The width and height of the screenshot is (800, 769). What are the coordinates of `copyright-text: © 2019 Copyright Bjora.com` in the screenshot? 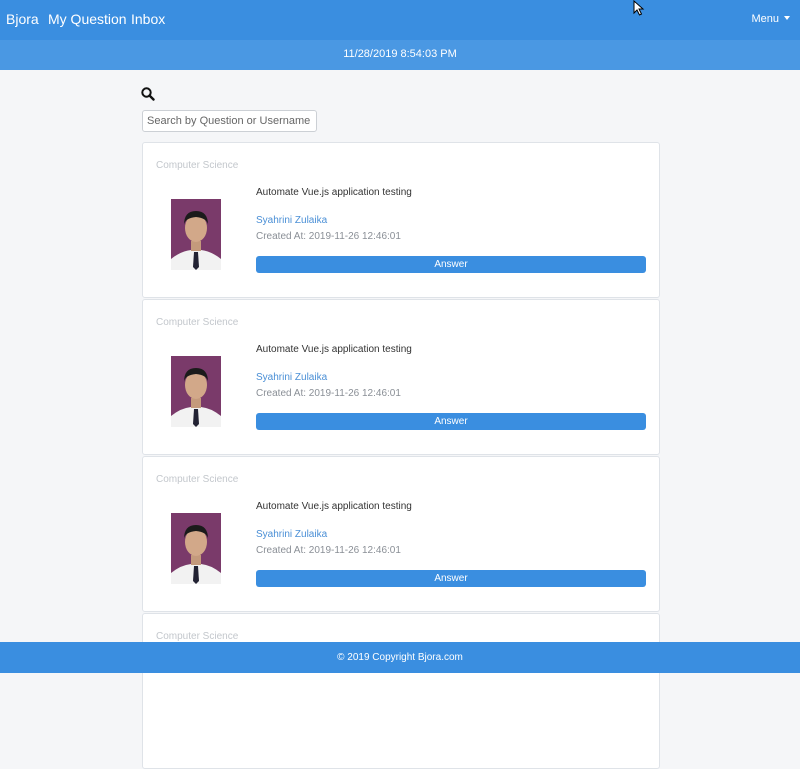 It's located at (400, 657).